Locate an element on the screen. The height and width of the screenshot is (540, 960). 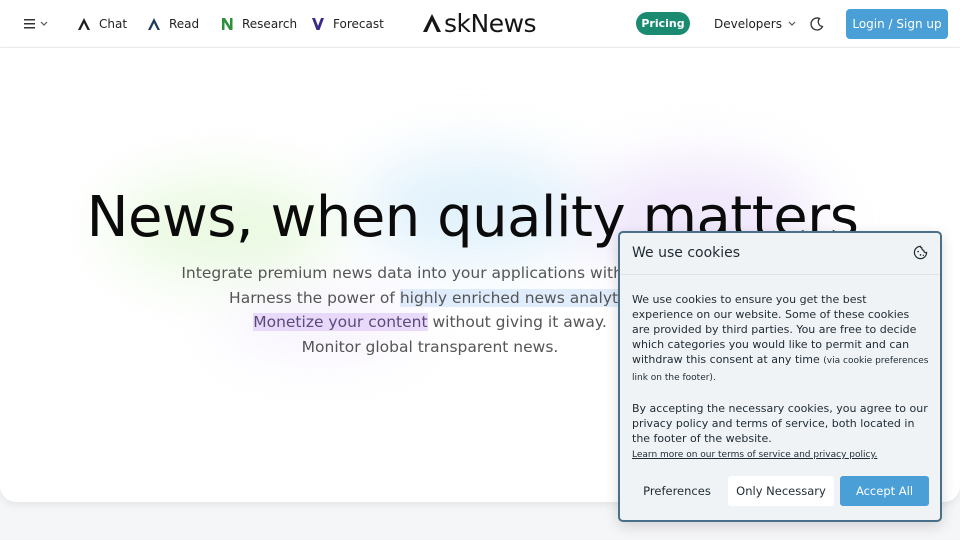
hero-line-3-text: without giving it away. is located at coordinates (517, 322).